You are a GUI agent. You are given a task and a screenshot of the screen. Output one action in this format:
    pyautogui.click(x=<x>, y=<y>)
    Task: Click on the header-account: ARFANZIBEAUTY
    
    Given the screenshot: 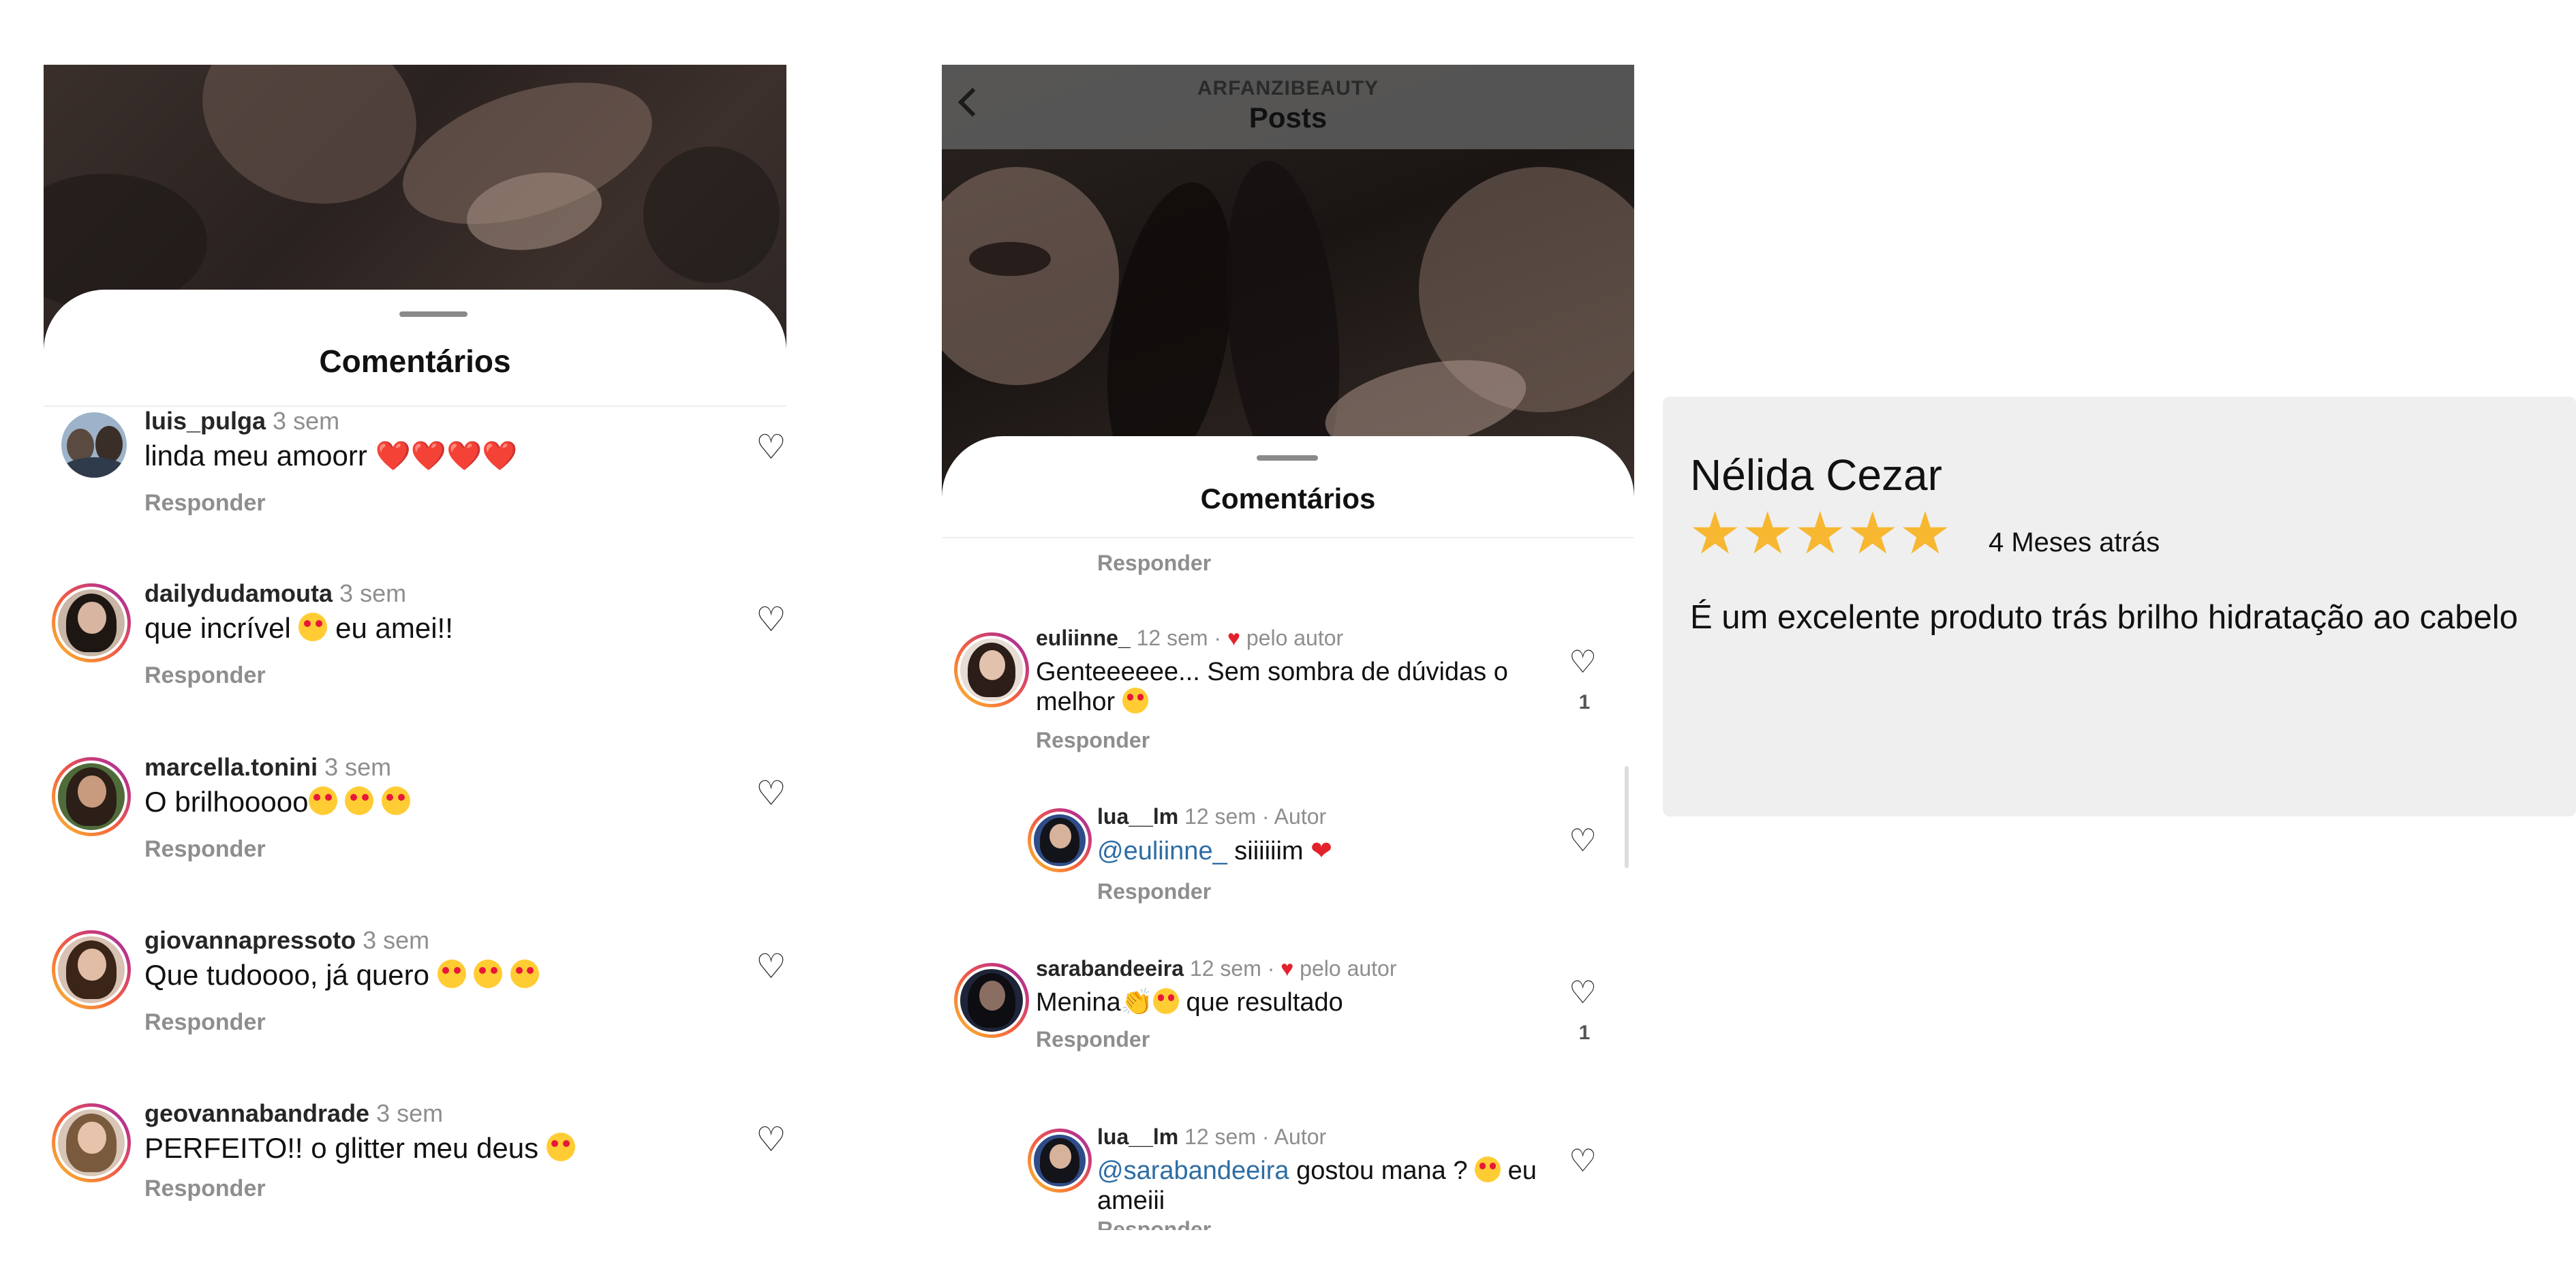 What is the action you would take?
    pyautogui.click(x=1288, y=88)
    